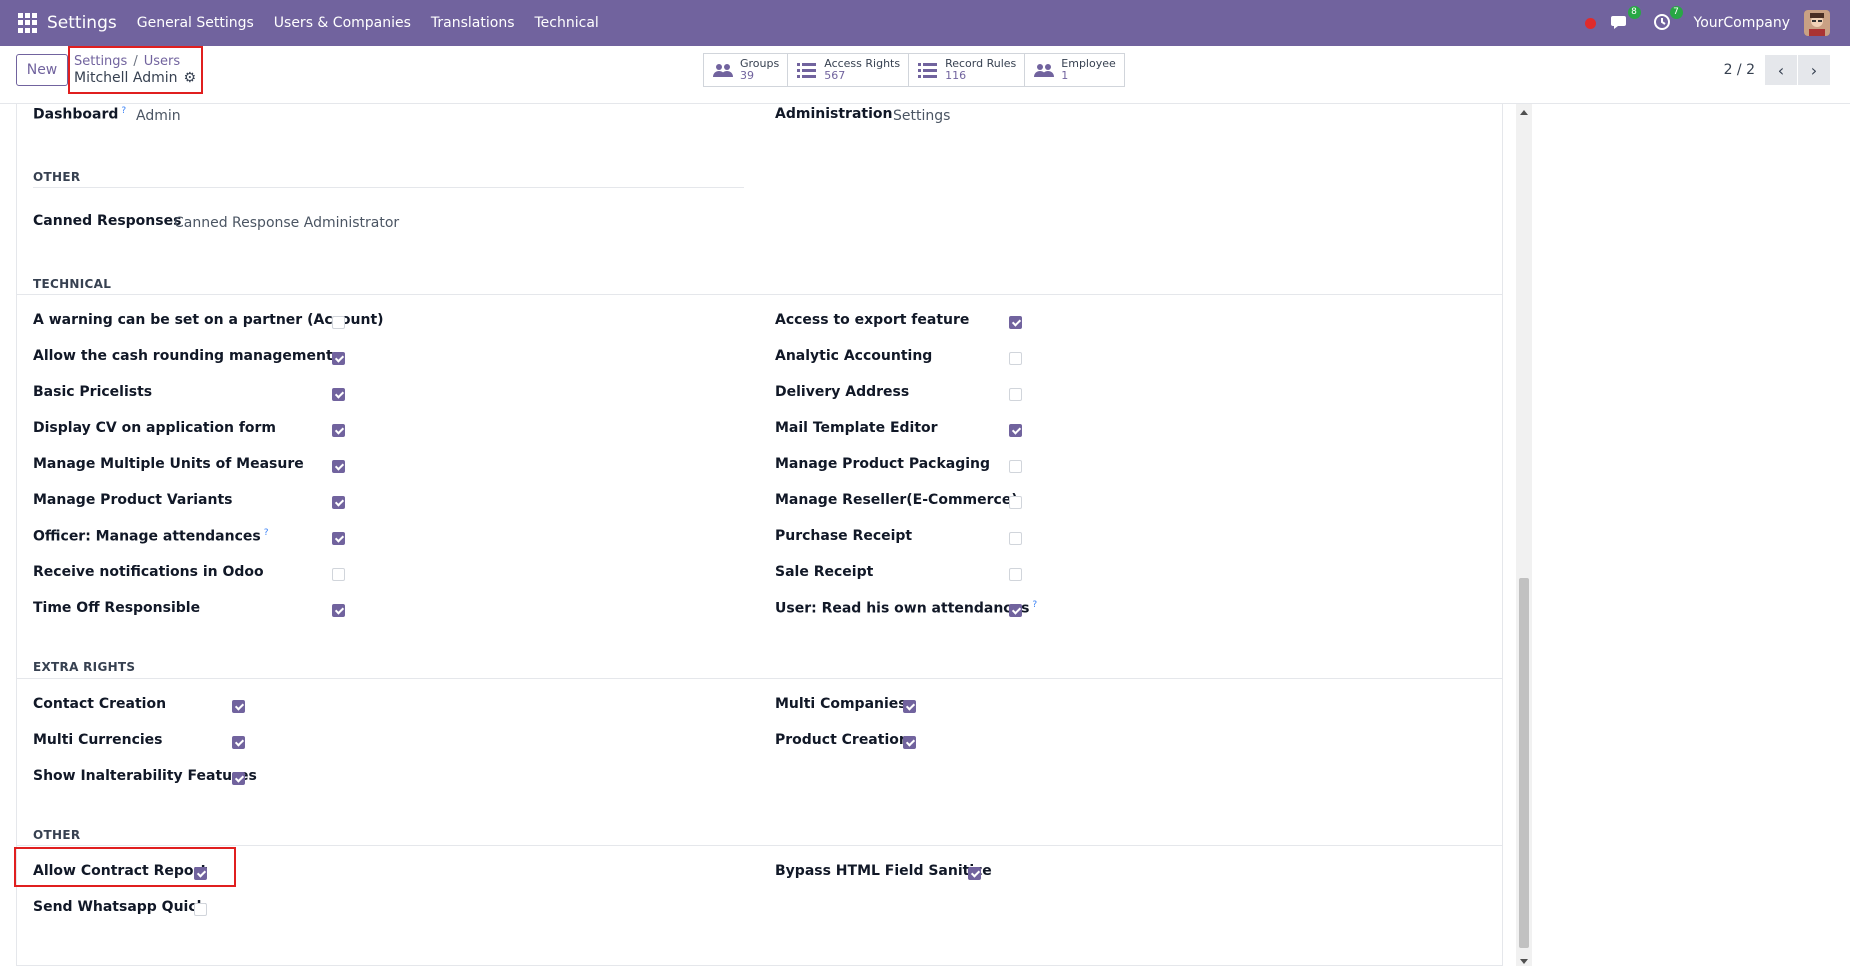 This screenshot has height=966, width=1850. What do you see at coordinates (1015, 466) in the screenshot?
I see `manage-product-packaging-checkbox` at bounding box center [1015, 466].